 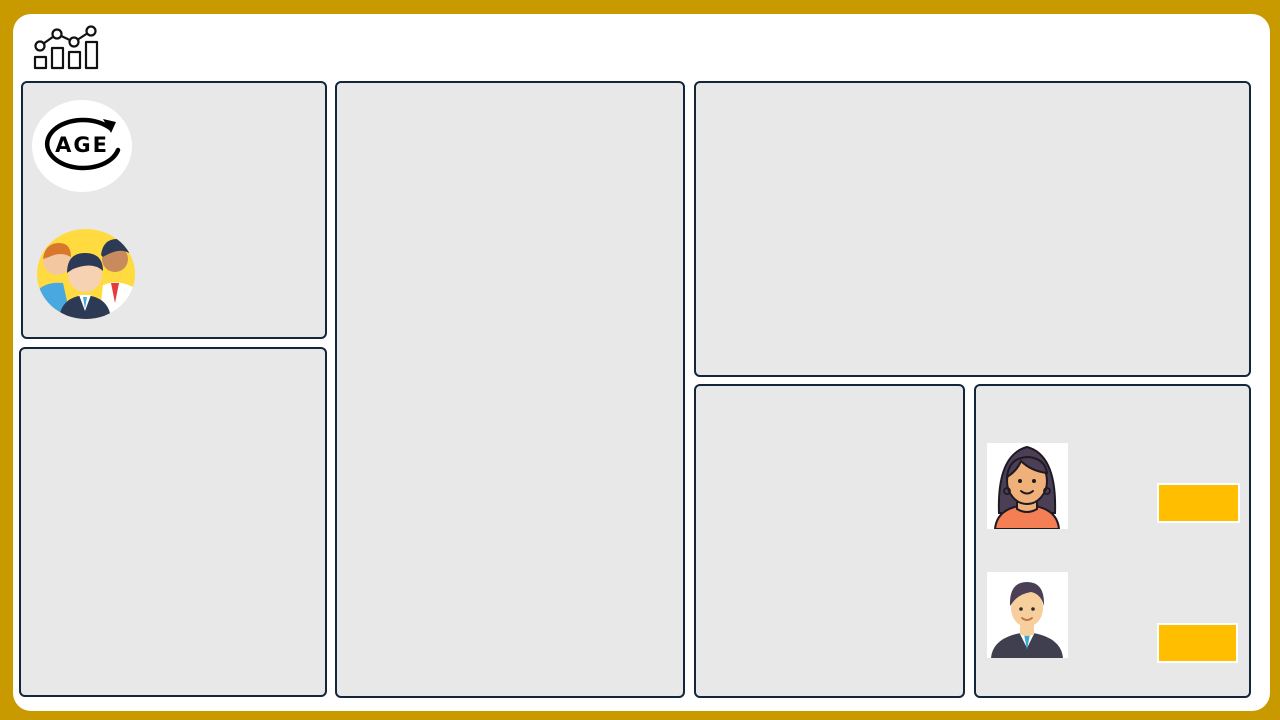 I want to click on age-label: AGE, so click(x=82, y=145).